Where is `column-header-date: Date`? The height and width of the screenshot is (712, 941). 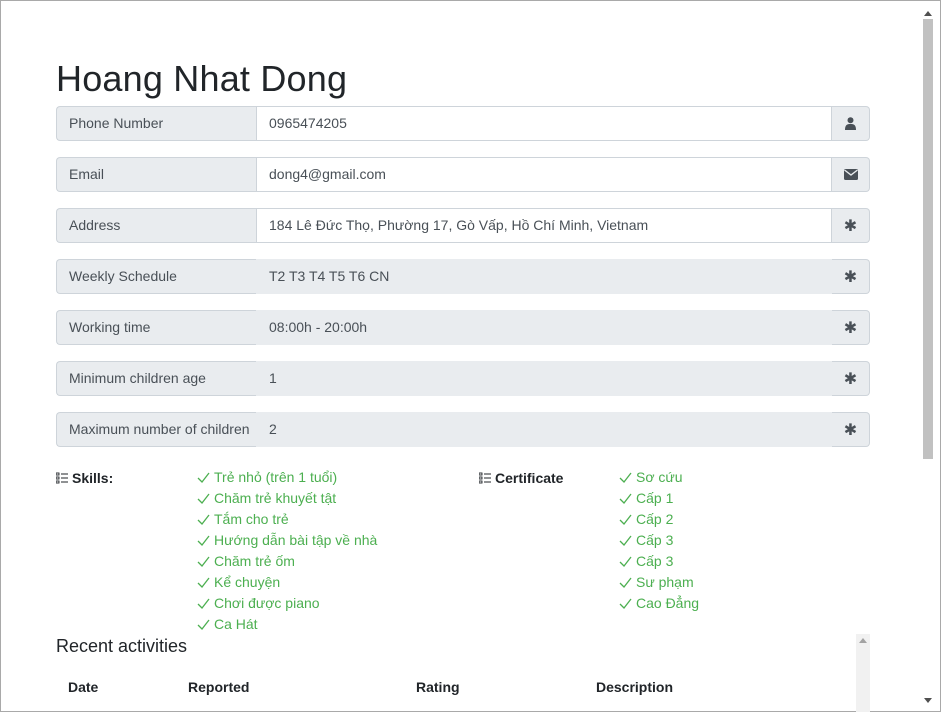 column-header-date: Date is located at coordinates (83, 687).